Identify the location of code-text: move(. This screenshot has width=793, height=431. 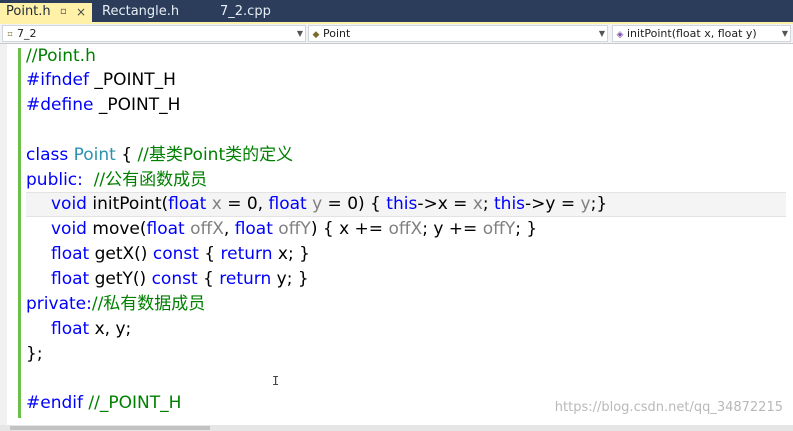
(116, 229).